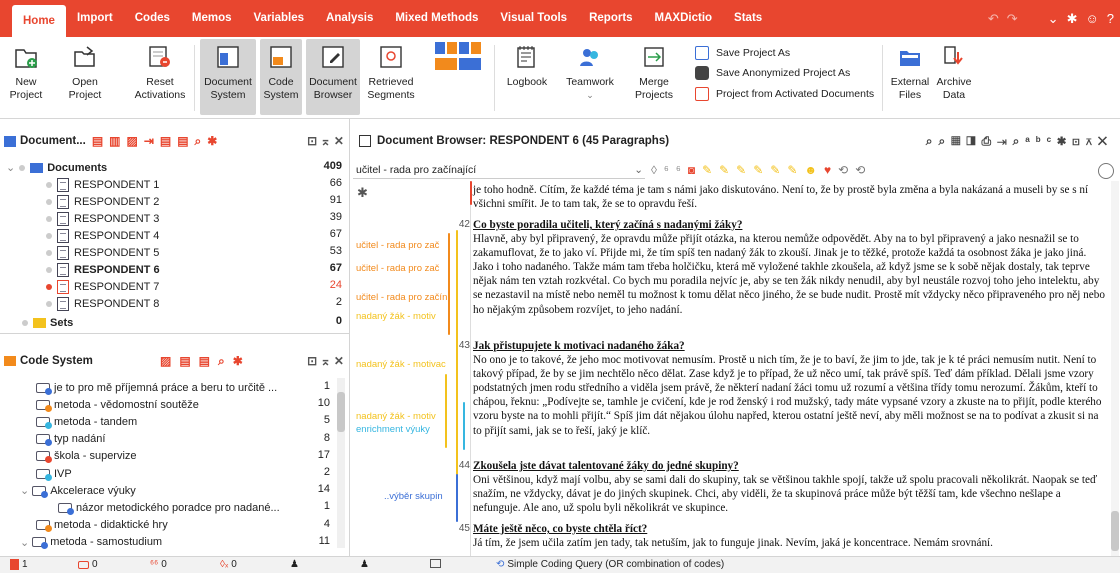 This screenshot has height=573, width=1120. I want to click on code-item: typ nadání, so click(70, 439).